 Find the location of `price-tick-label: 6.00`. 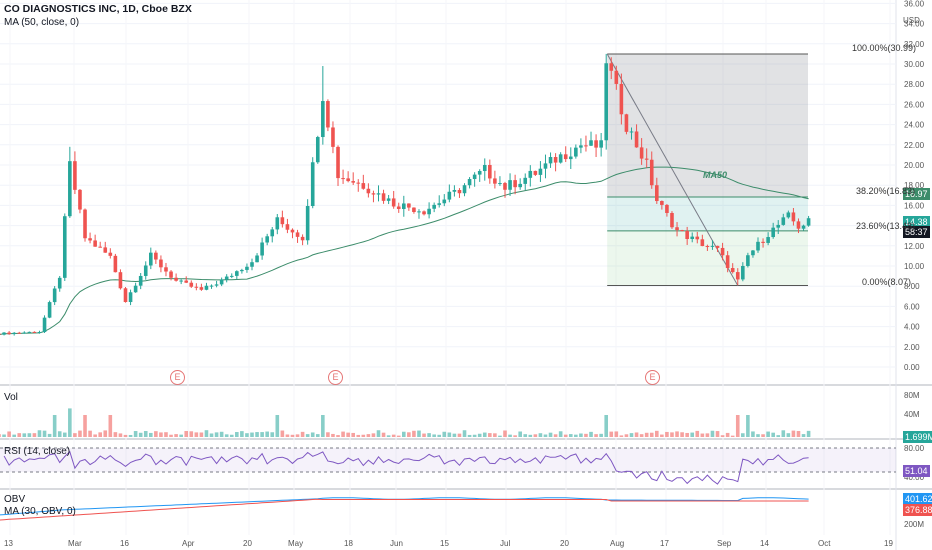

price-tick-label: 6.00 is located at coordinates (912, 306).